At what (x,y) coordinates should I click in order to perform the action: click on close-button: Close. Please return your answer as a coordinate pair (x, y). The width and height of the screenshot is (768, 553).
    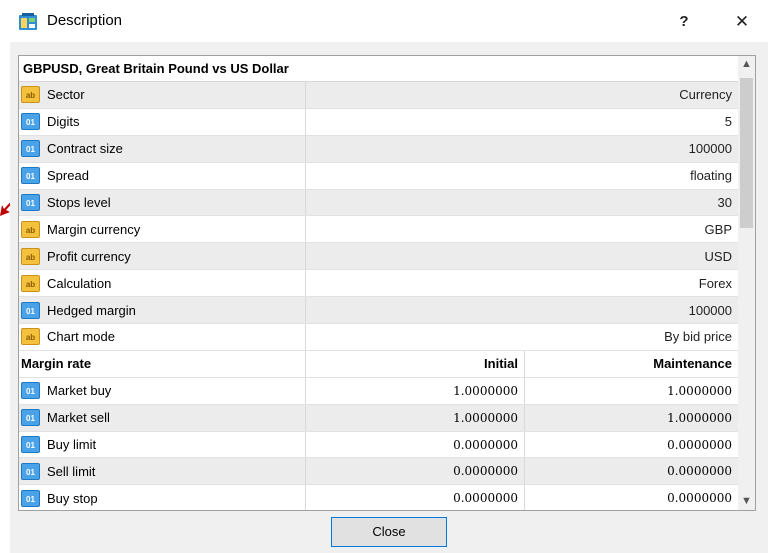
    Looking at the image, I should click on (389, 532).